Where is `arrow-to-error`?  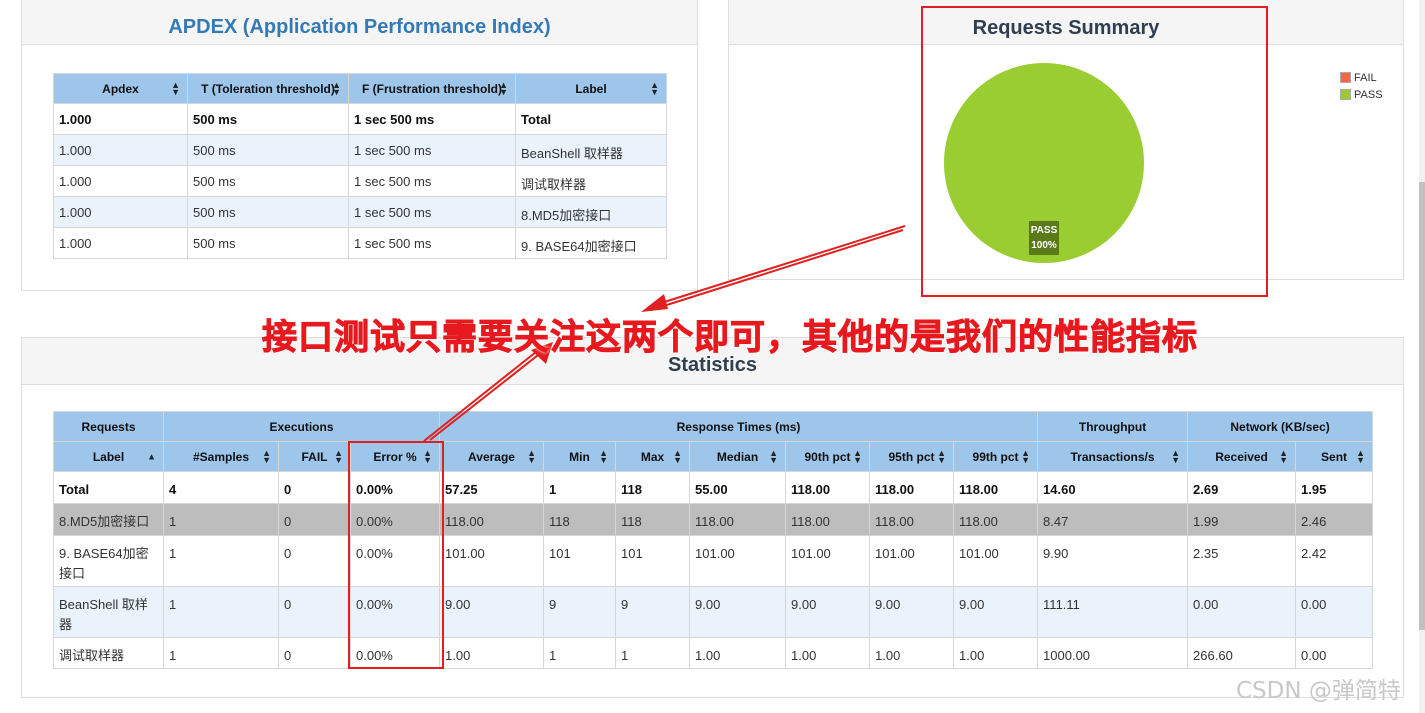 arrow-to-error is located at coordinates (488, 394).